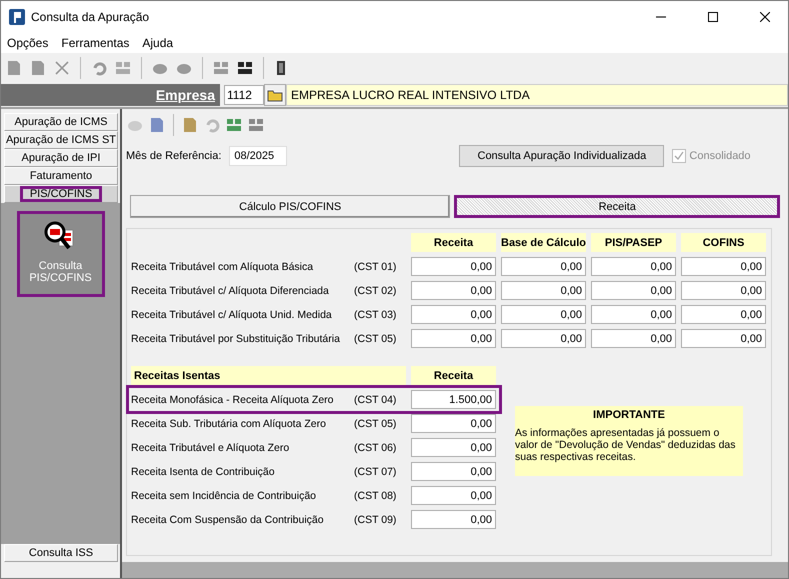 This screenshot has height=579, width=789. I want to click on cst-code: (CST 04), so click(376, 400).